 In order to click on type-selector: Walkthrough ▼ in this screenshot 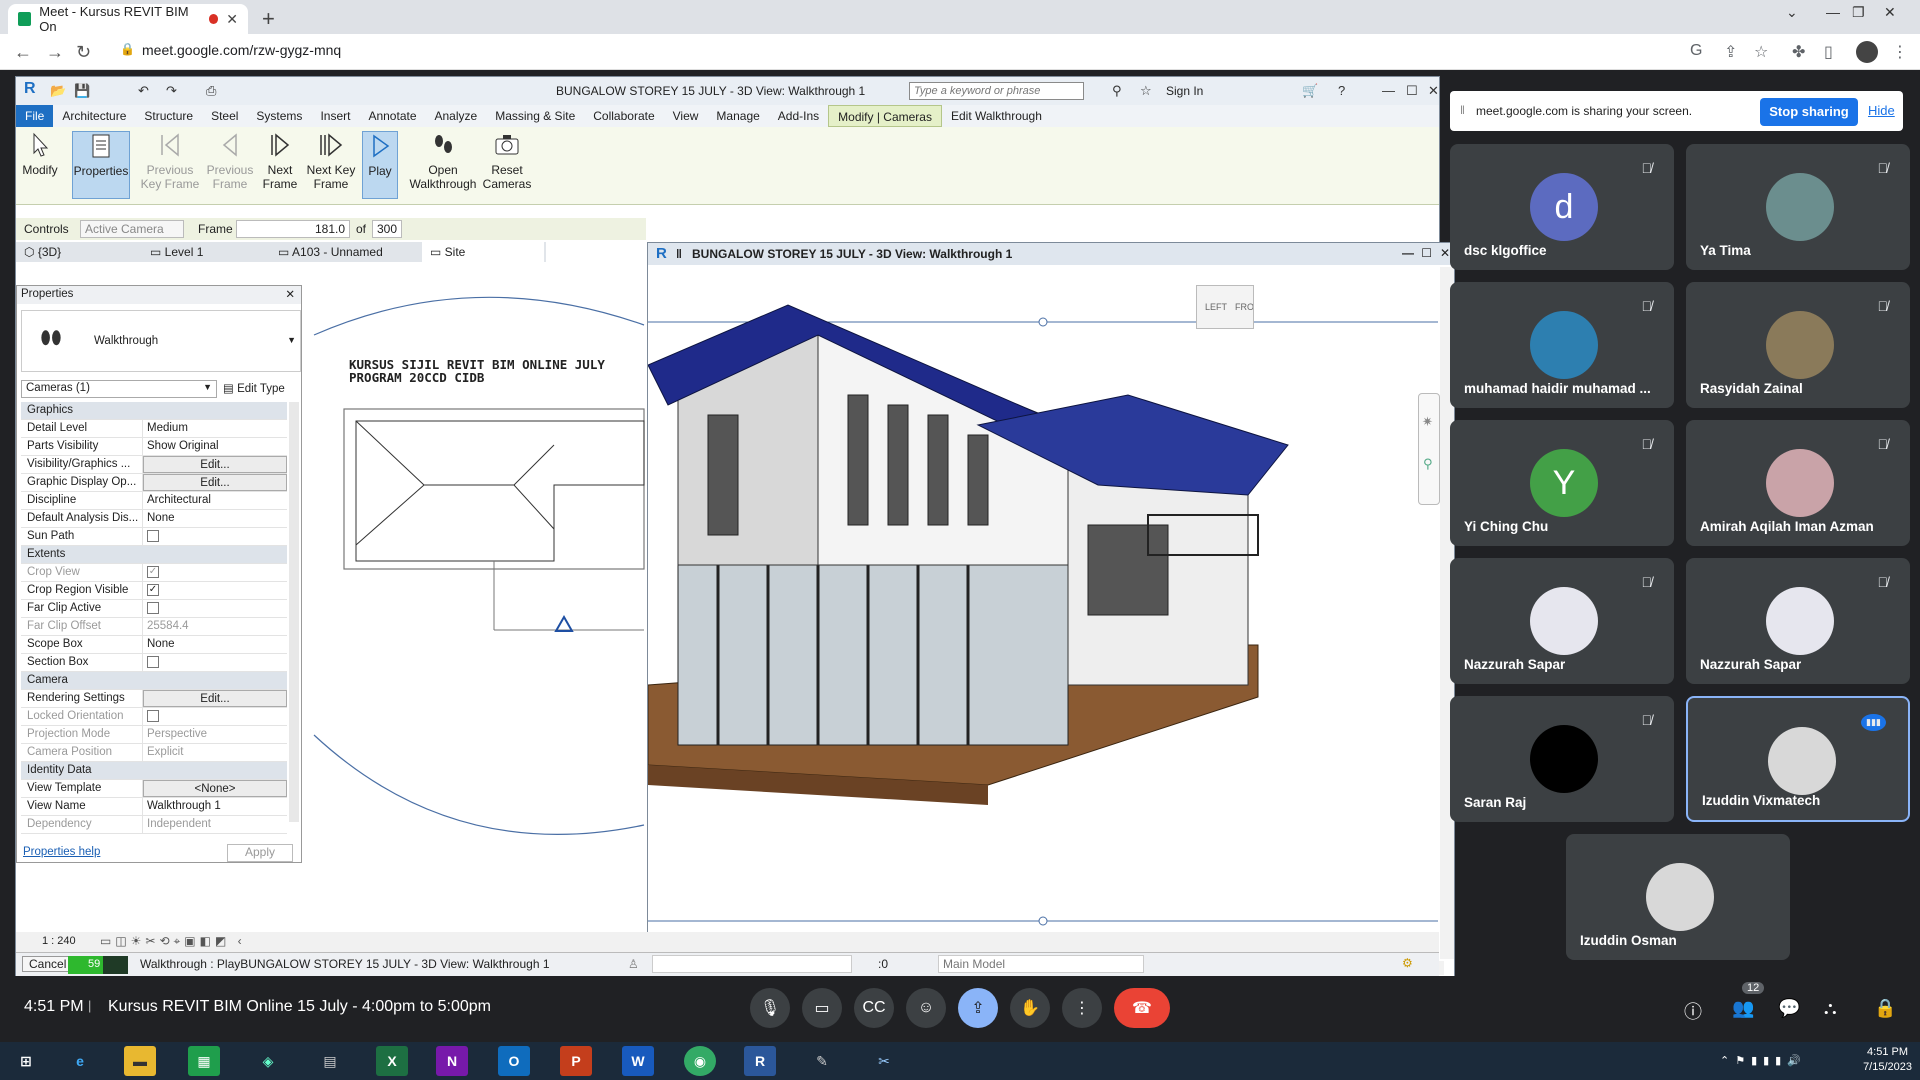, I will do `click(161, 341)`.